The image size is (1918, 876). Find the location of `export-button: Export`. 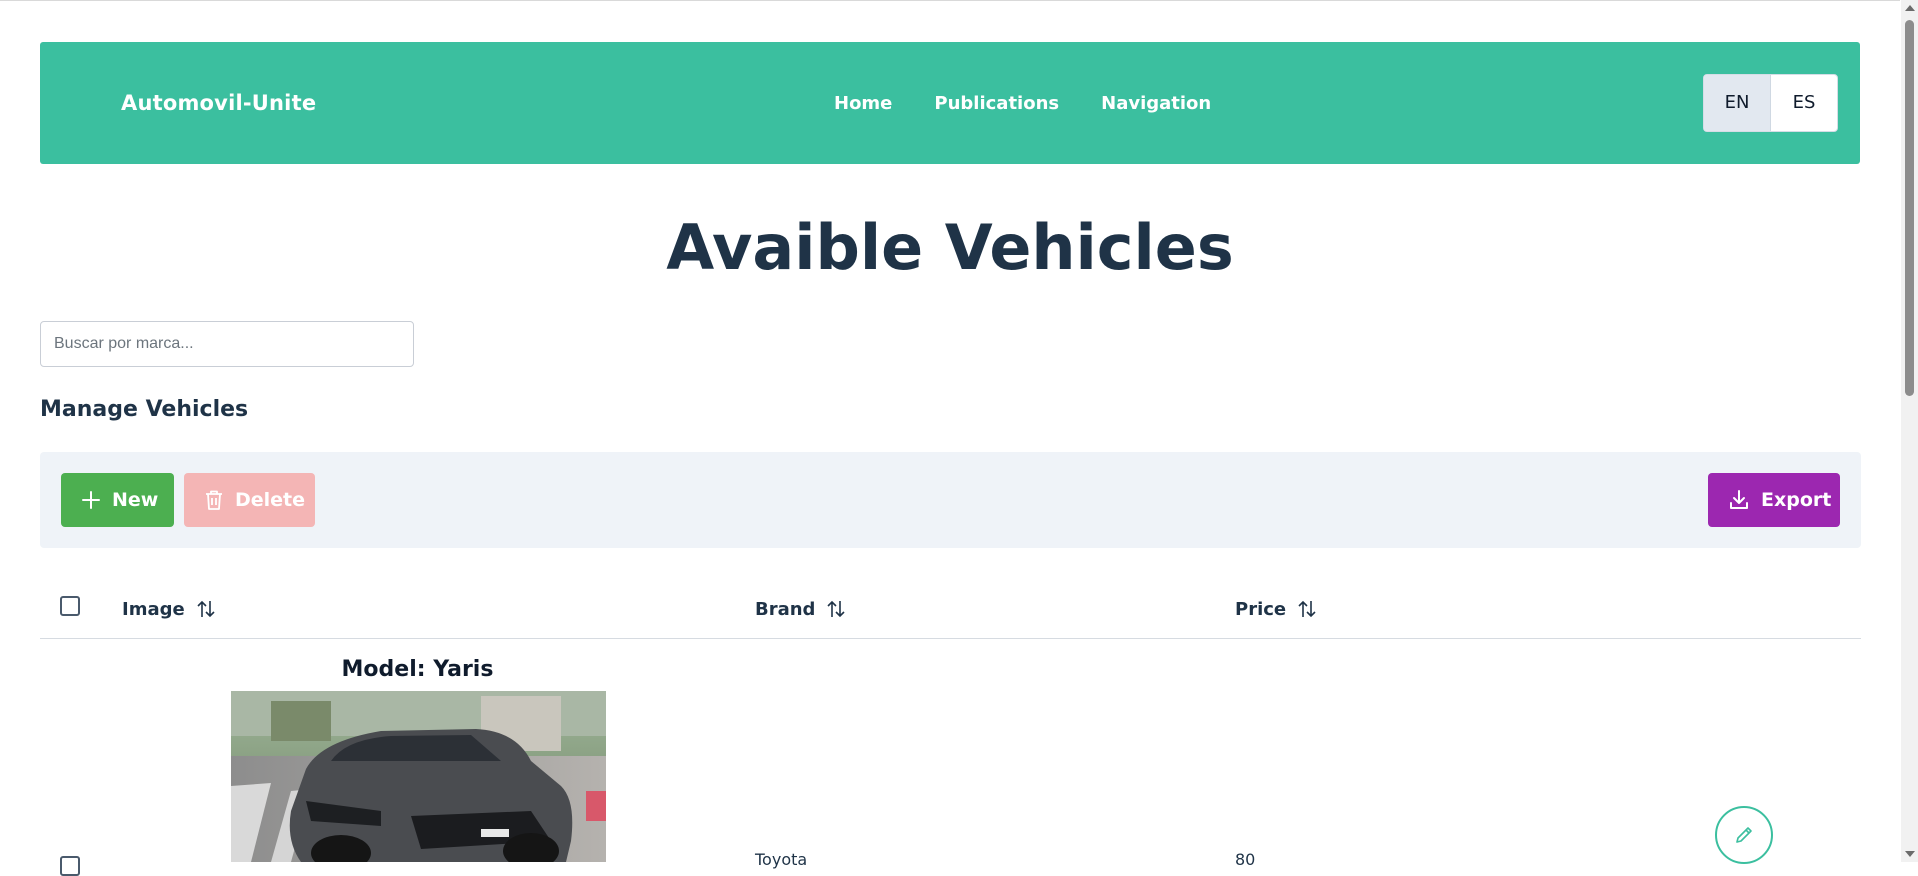

export-button: Export is located at coordinates (1774, 500).